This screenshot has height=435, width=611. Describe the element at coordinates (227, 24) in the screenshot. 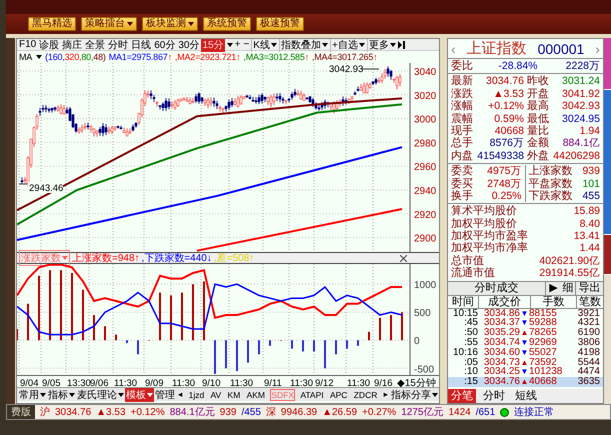

I see `toolbar-button: 系统预警` at that location.